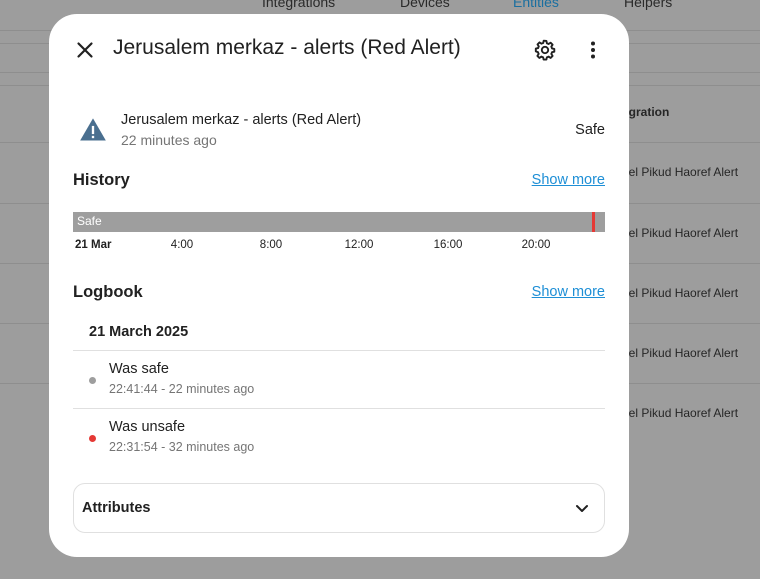 This screenshot has height=579, width=760. Describe the element at coordinates (101, 180) in the screenshot. I see `history-title: History` at that location.